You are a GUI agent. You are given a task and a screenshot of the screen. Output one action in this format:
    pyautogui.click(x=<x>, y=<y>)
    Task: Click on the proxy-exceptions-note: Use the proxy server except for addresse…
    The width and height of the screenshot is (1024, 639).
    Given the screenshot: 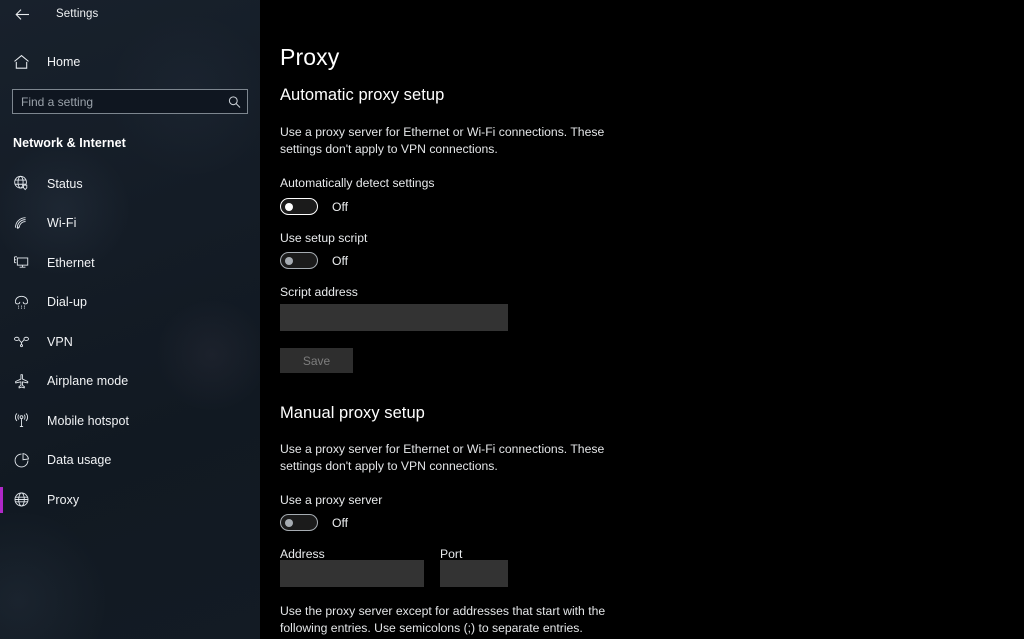 What is the action you would take?
    pyautogui.click(x=443, y=619)
    